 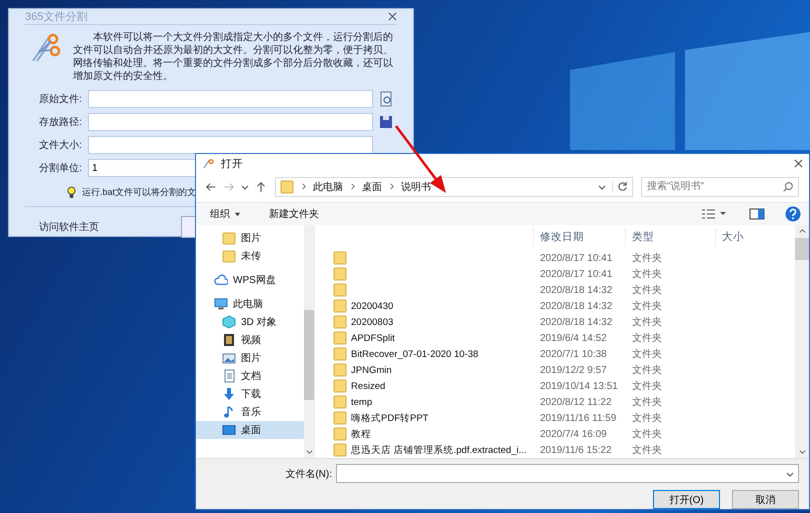 What do you see at coordinates (61, 122) in the screenshot?
I see `field-label: 存放路径:` at bounding box center [61, 122].